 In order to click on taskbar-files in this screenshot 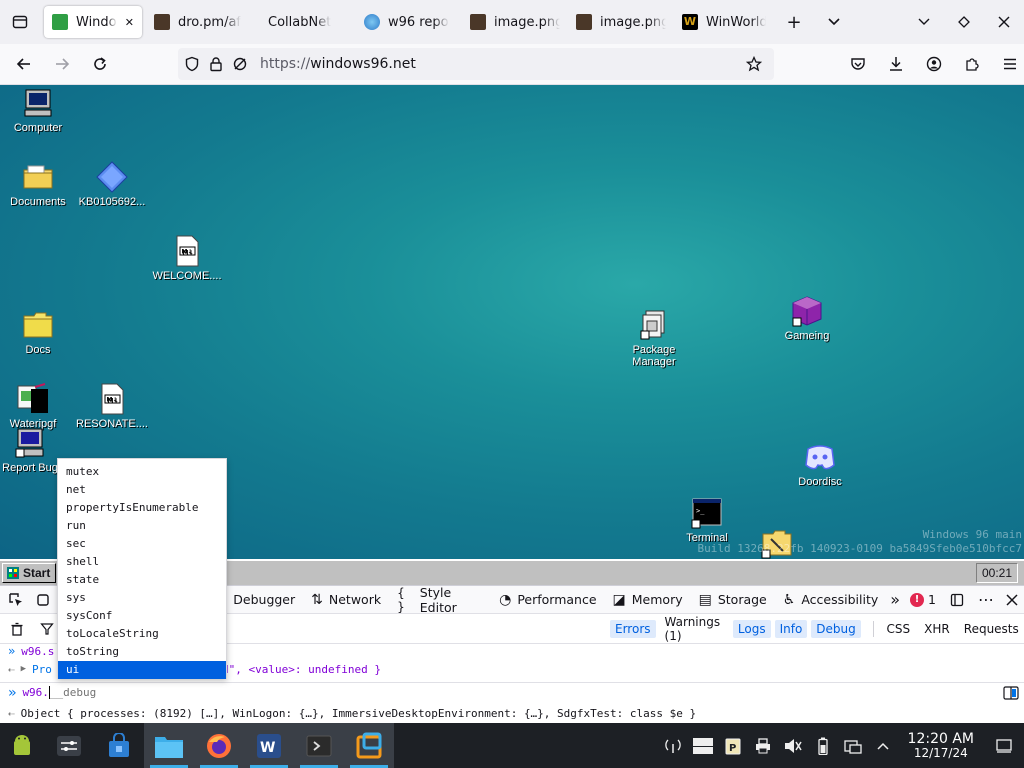, I will do `click(169, 745)`.